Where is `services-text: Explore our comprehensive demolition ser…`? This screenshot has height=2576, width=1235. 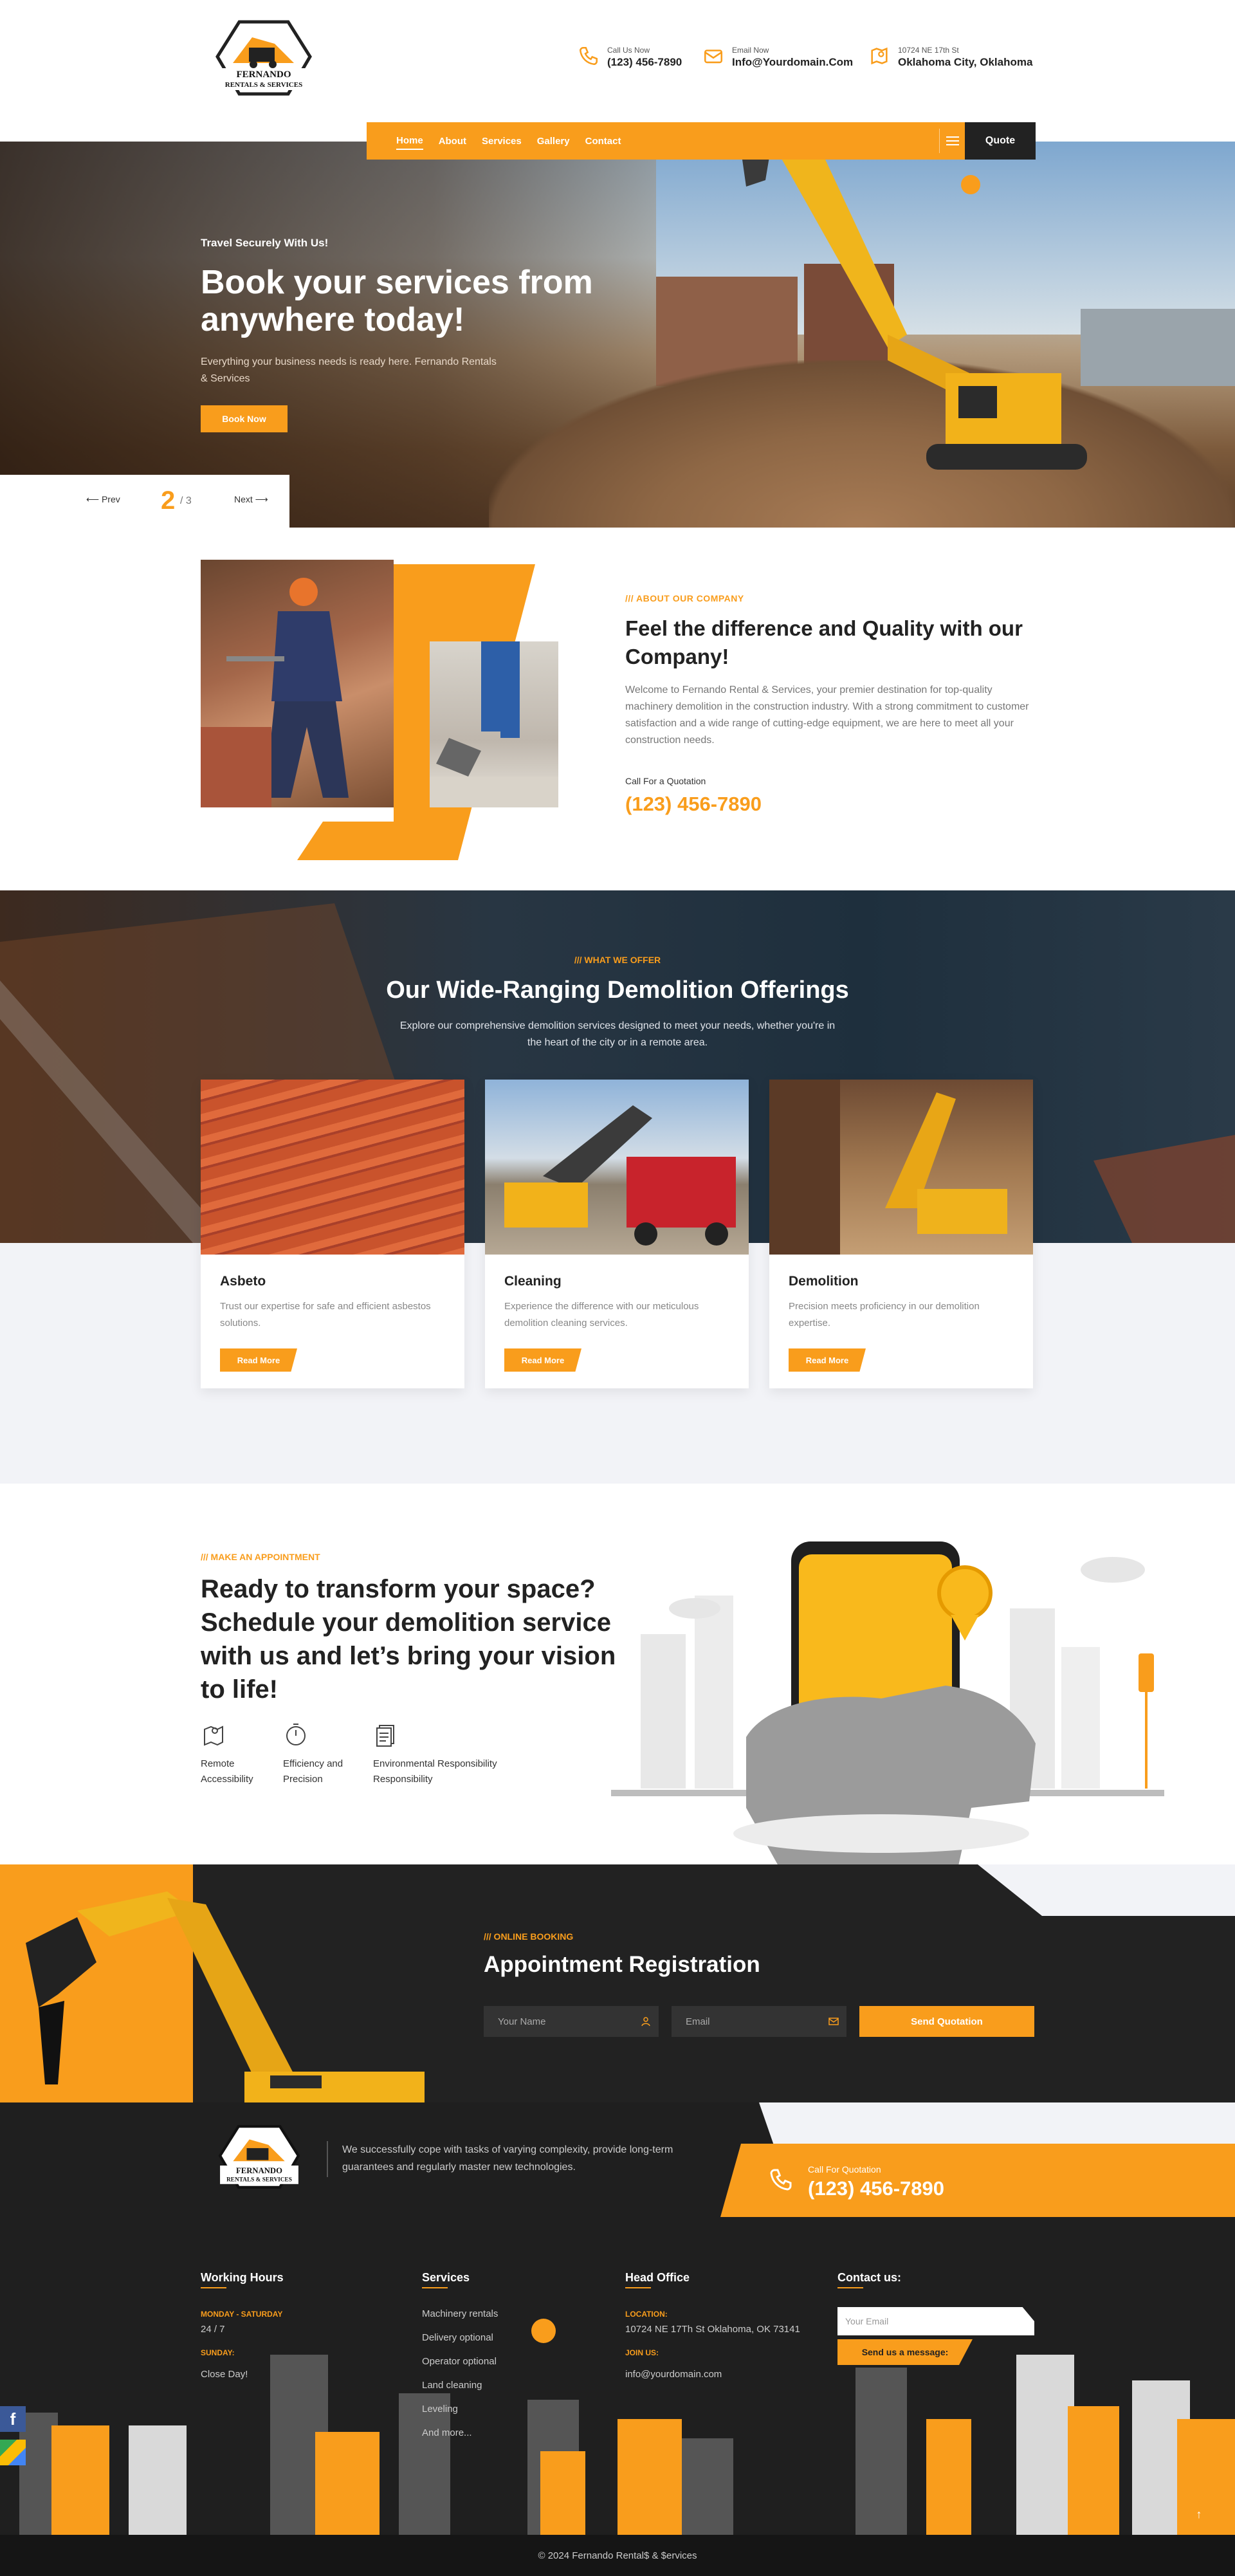
services-text: Explore our comprehensive demolition ser… is located at coordinates (617, 1034).